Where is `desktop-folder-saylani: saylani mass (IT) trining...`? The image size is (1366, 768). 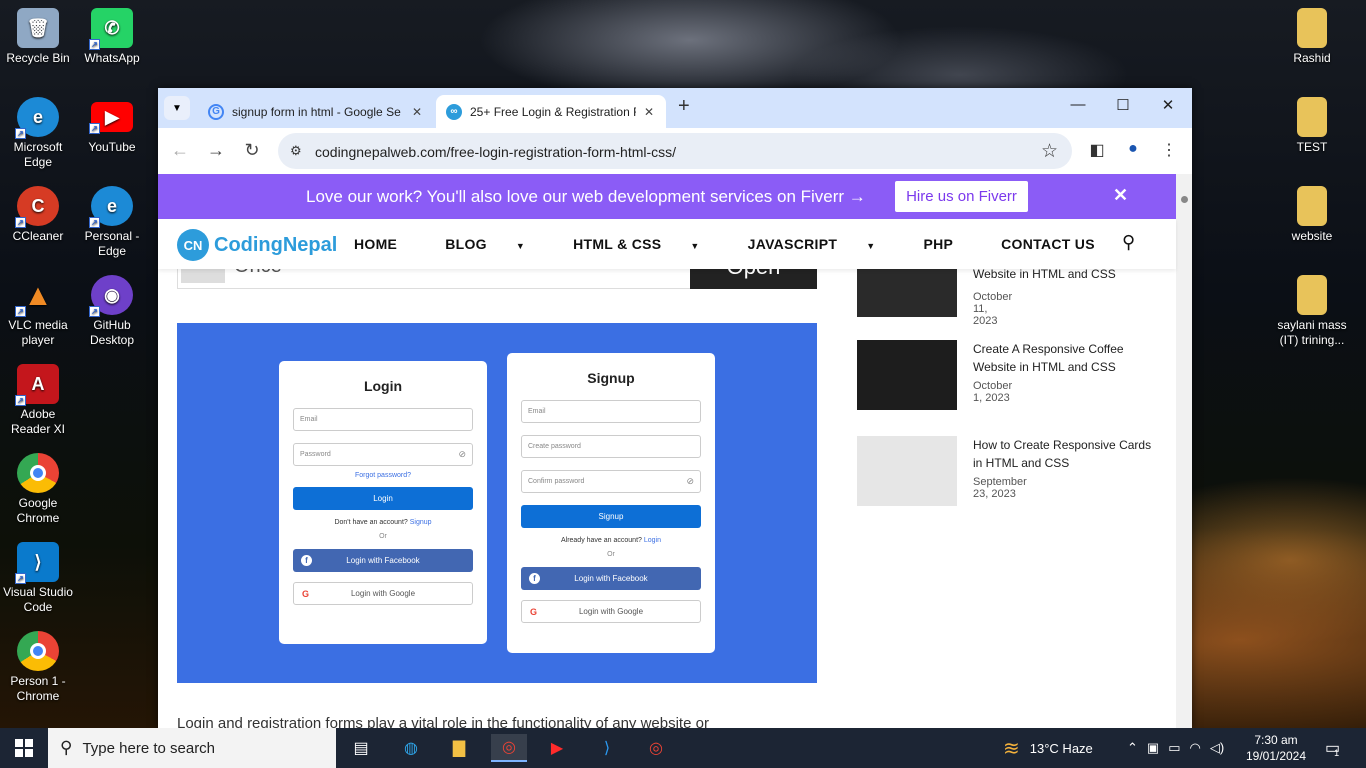 desktop-folder-saylani: saylani mass (IT) trining... is located at coordinates (1312, 311).